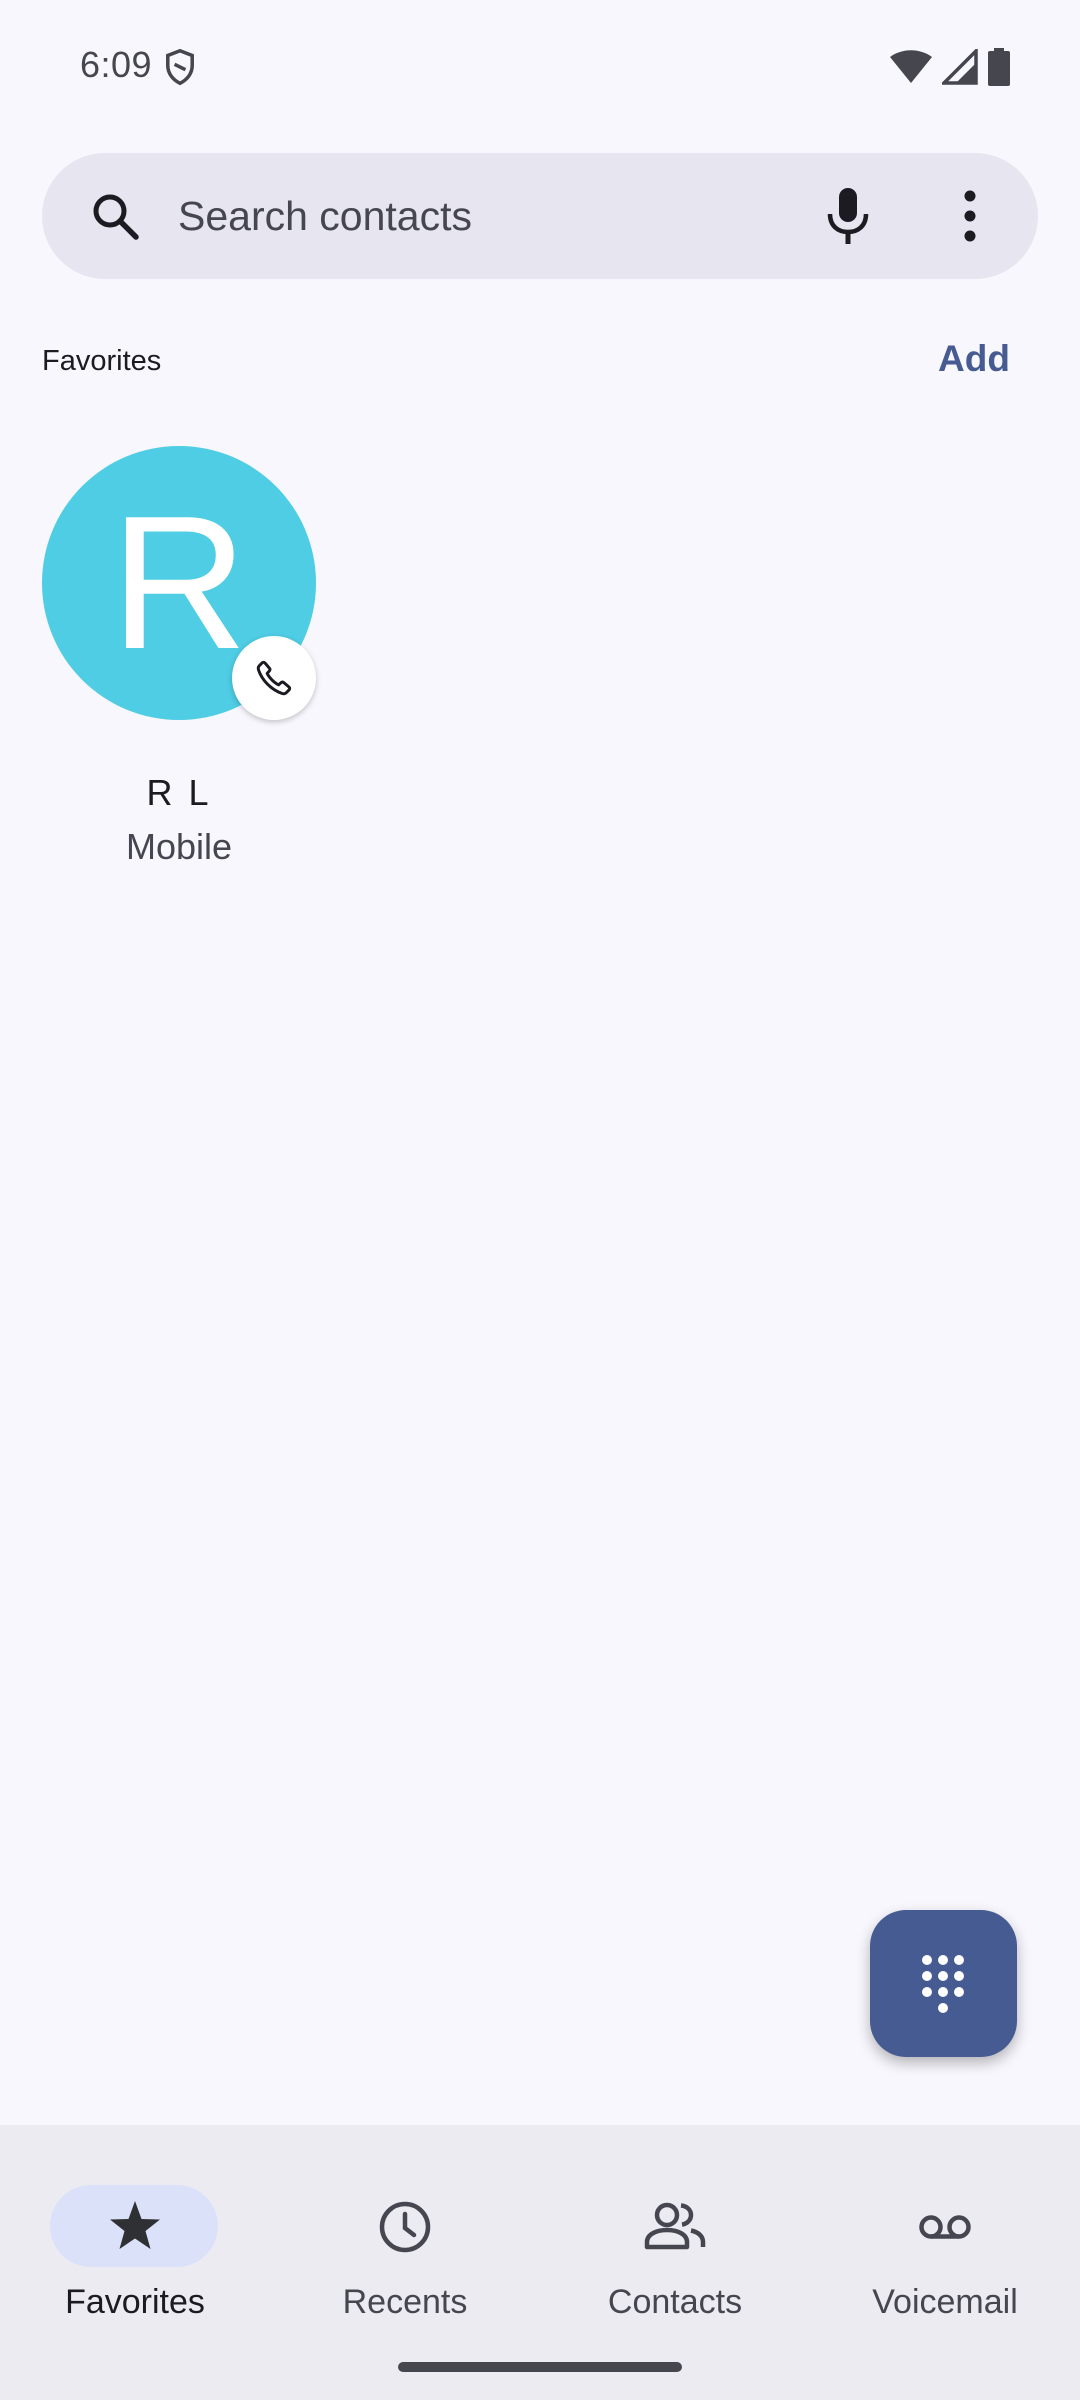  What do you see at coordinates (405, 2302) in the screenshot?
I see `nav-label-recents: Recents` at bounding box center [405, 2302].